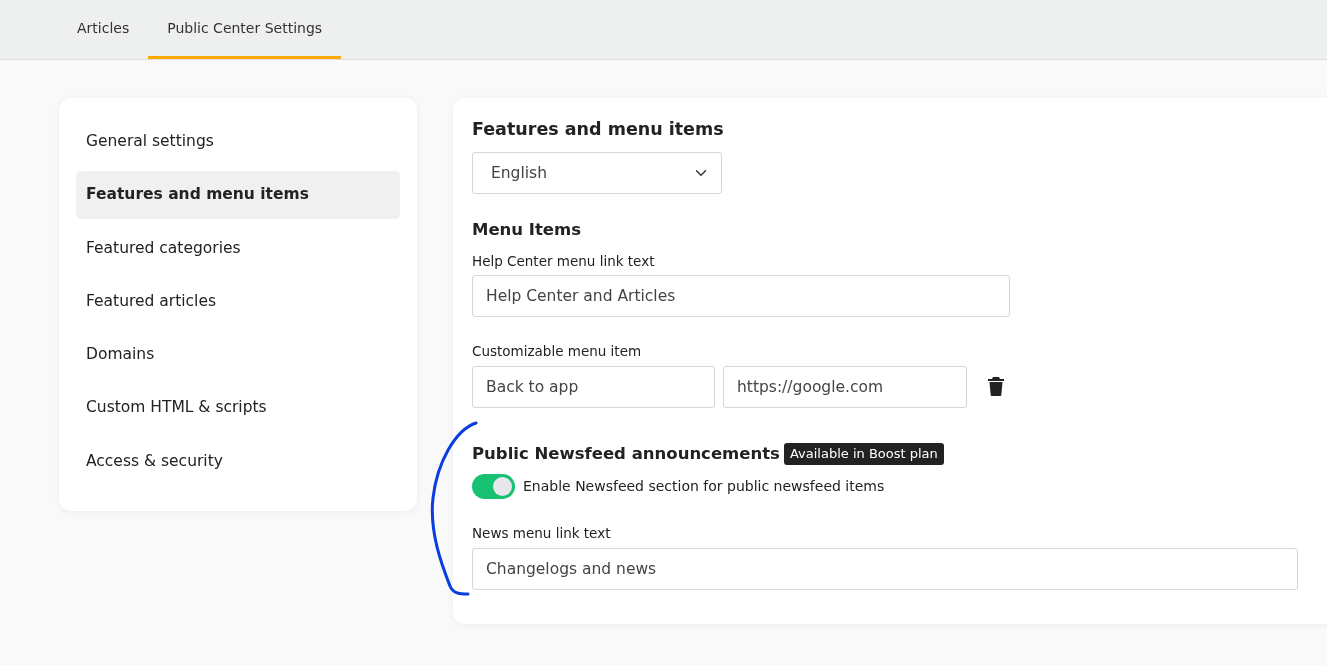 Image resolution: width=1327 pixels, height=665 pixels. What do you see at coordinates (741, 296) in the screenshot?
I see `text-field: Help Center and Articles` at bounding box center [741, 296].